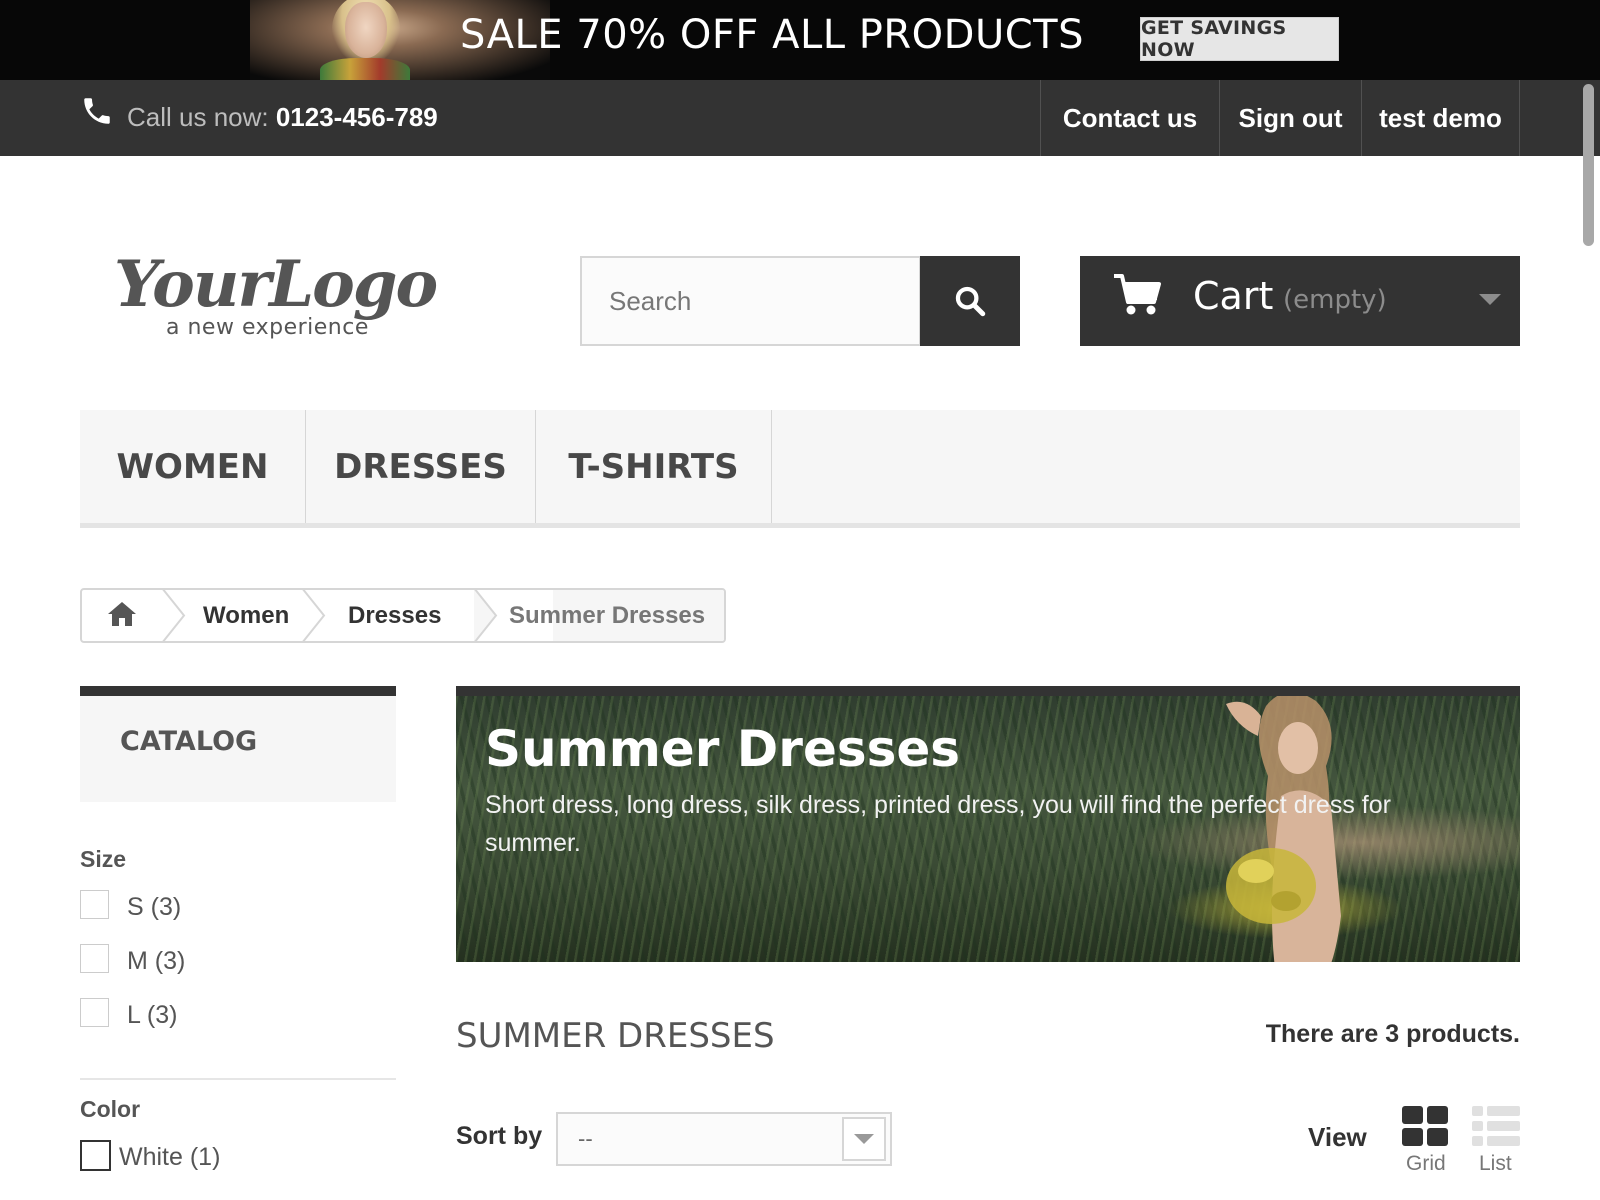 The width and height of the screenshot is (1600, 1200). What do you see at coordinates (152, 1015) in the screenshot?
I see `filter-label: L (3)` at bounding box center [152, 1015].